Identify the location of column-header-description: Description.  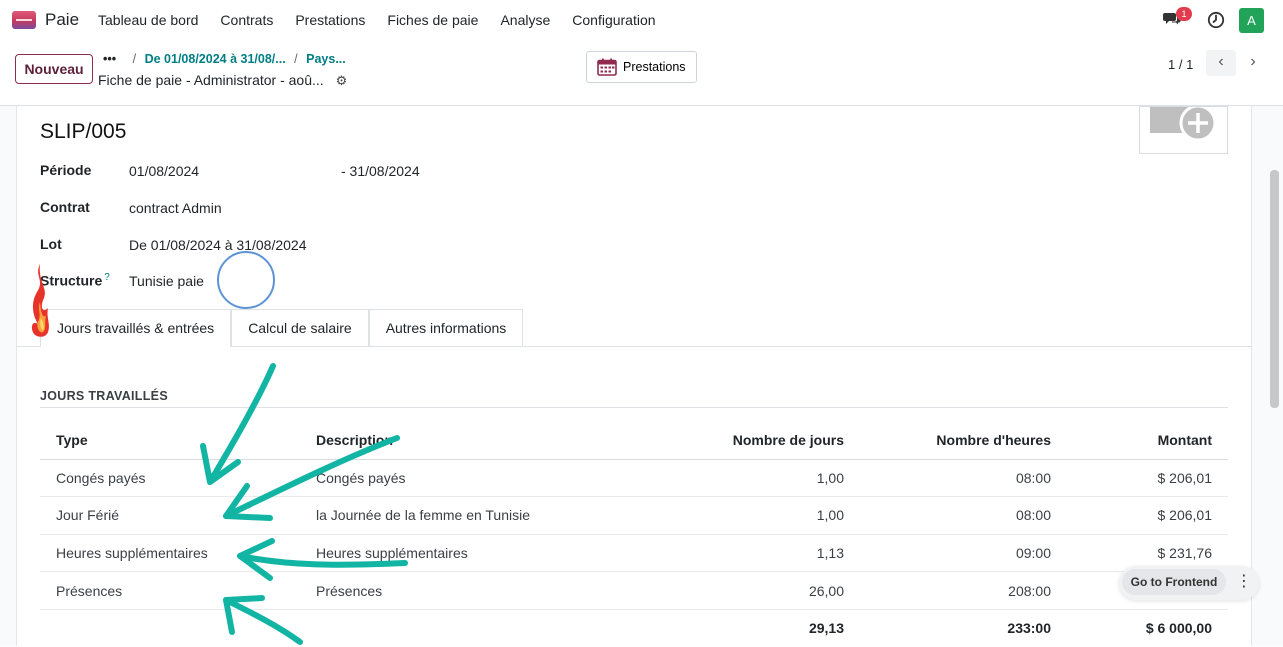
(465, 440).